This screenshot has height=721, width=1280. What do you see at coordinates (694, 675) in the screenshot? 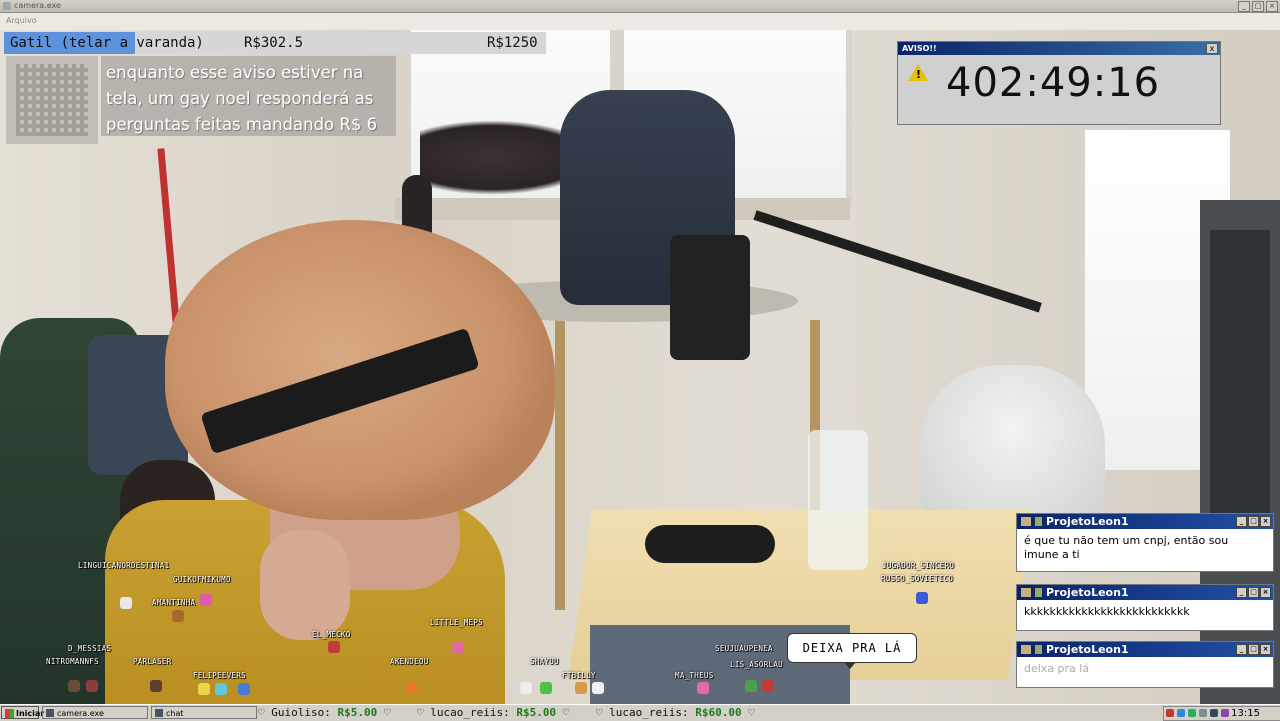
I see `viewer-name: MA_THEUS` at bounding box center [694, 675].